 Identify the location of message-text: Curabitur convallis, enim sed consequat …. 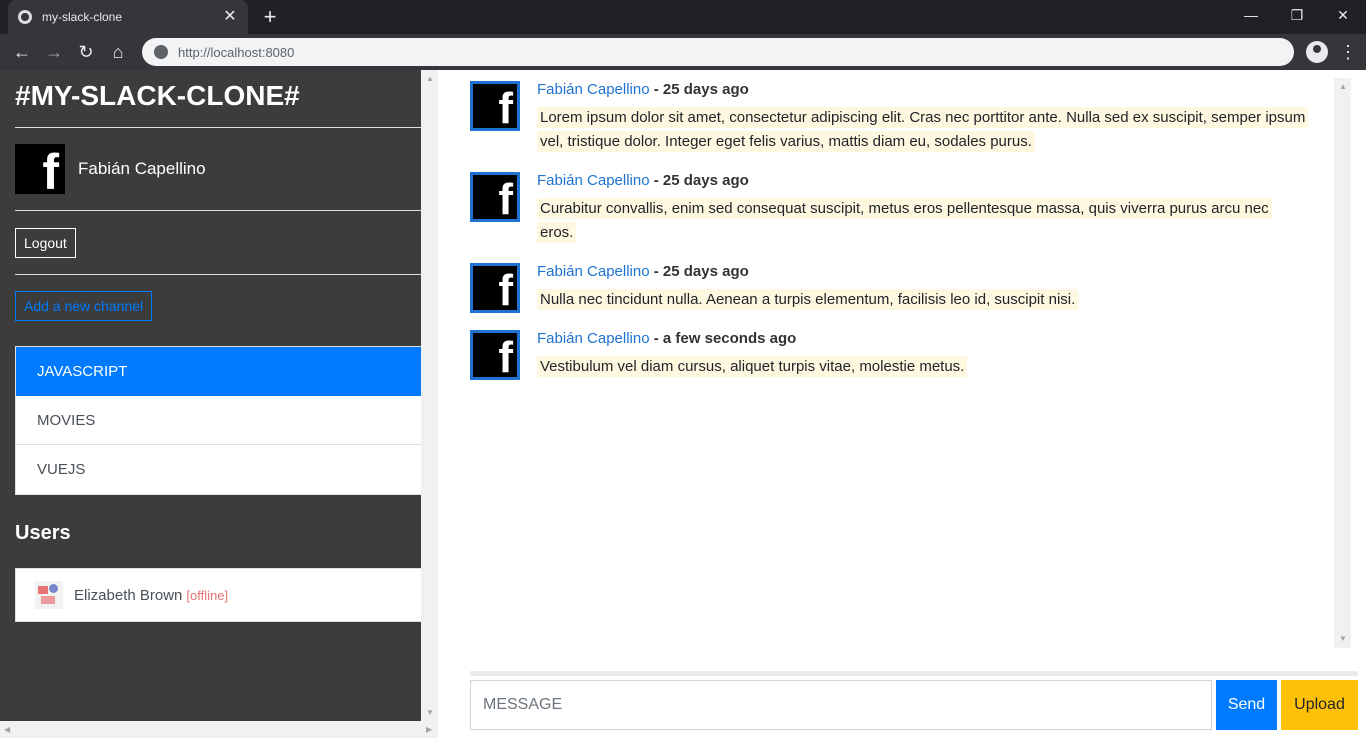
(904, 220).